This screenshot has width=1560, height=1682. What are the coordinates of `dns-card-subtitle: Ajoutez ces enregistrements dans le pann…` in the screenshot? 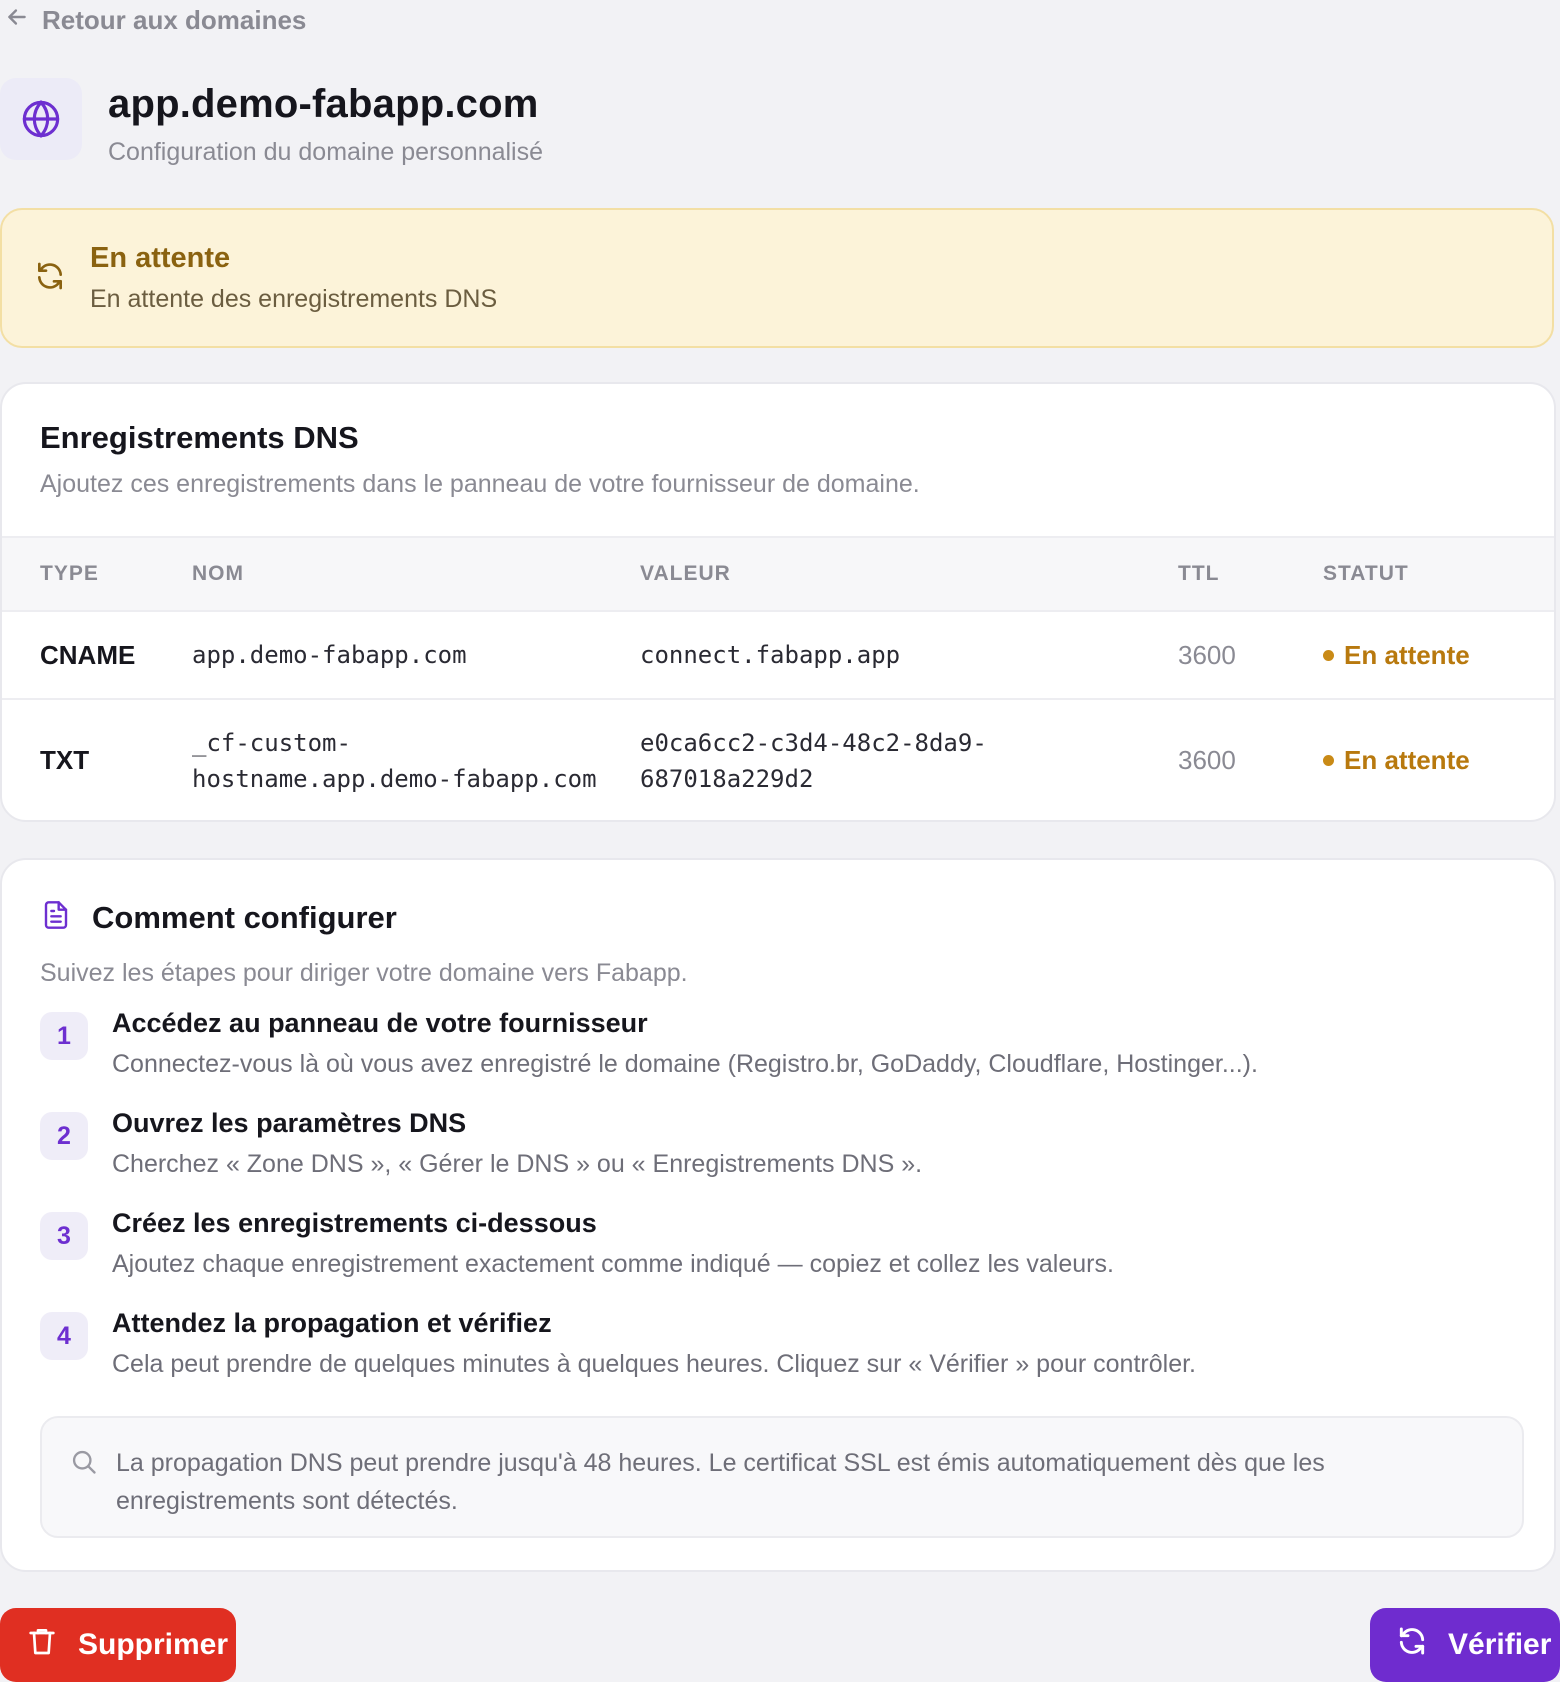 It's located at (480, 484).